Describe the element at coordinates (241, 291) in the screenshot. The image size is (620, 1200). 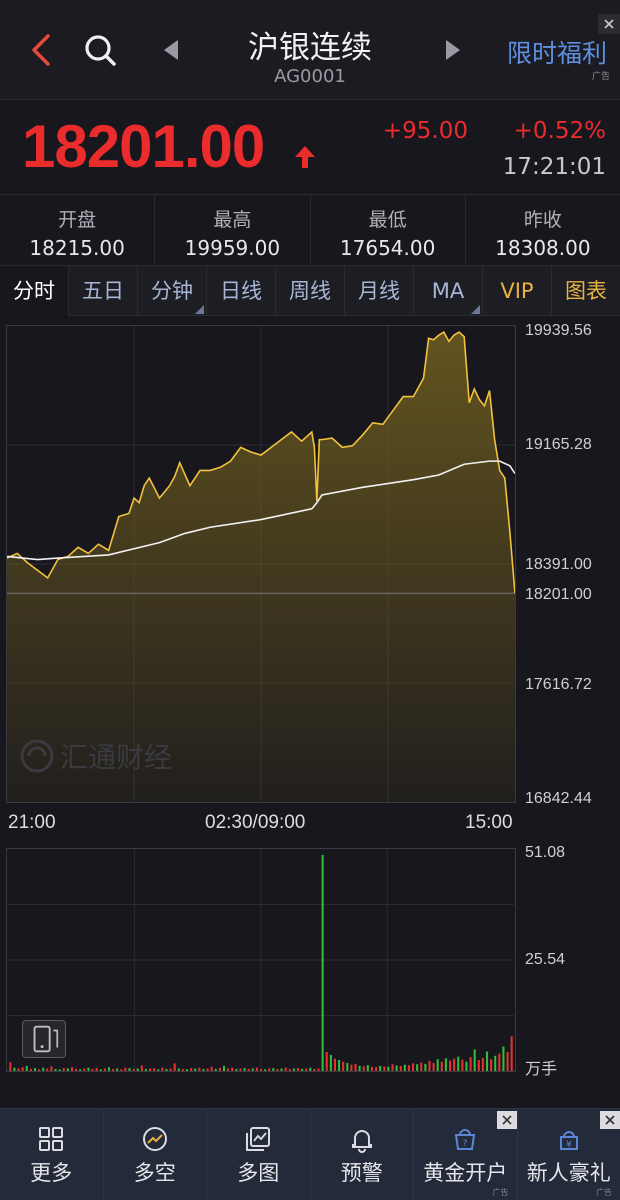
I see `tab-daily: 日线` at that location.